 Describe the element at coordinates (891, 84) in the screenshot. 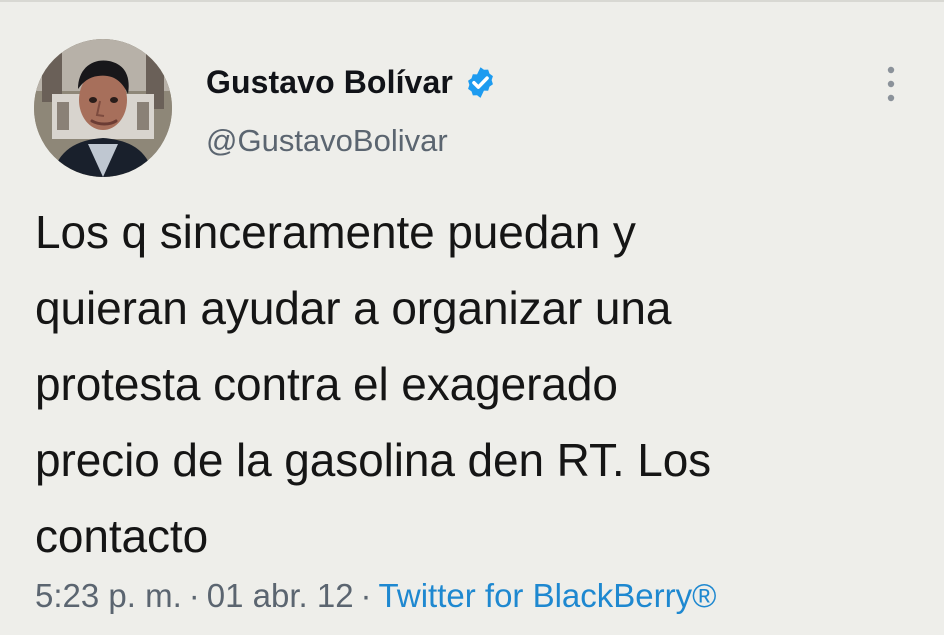

I see `vertical-ellipsis-icon` at that location.